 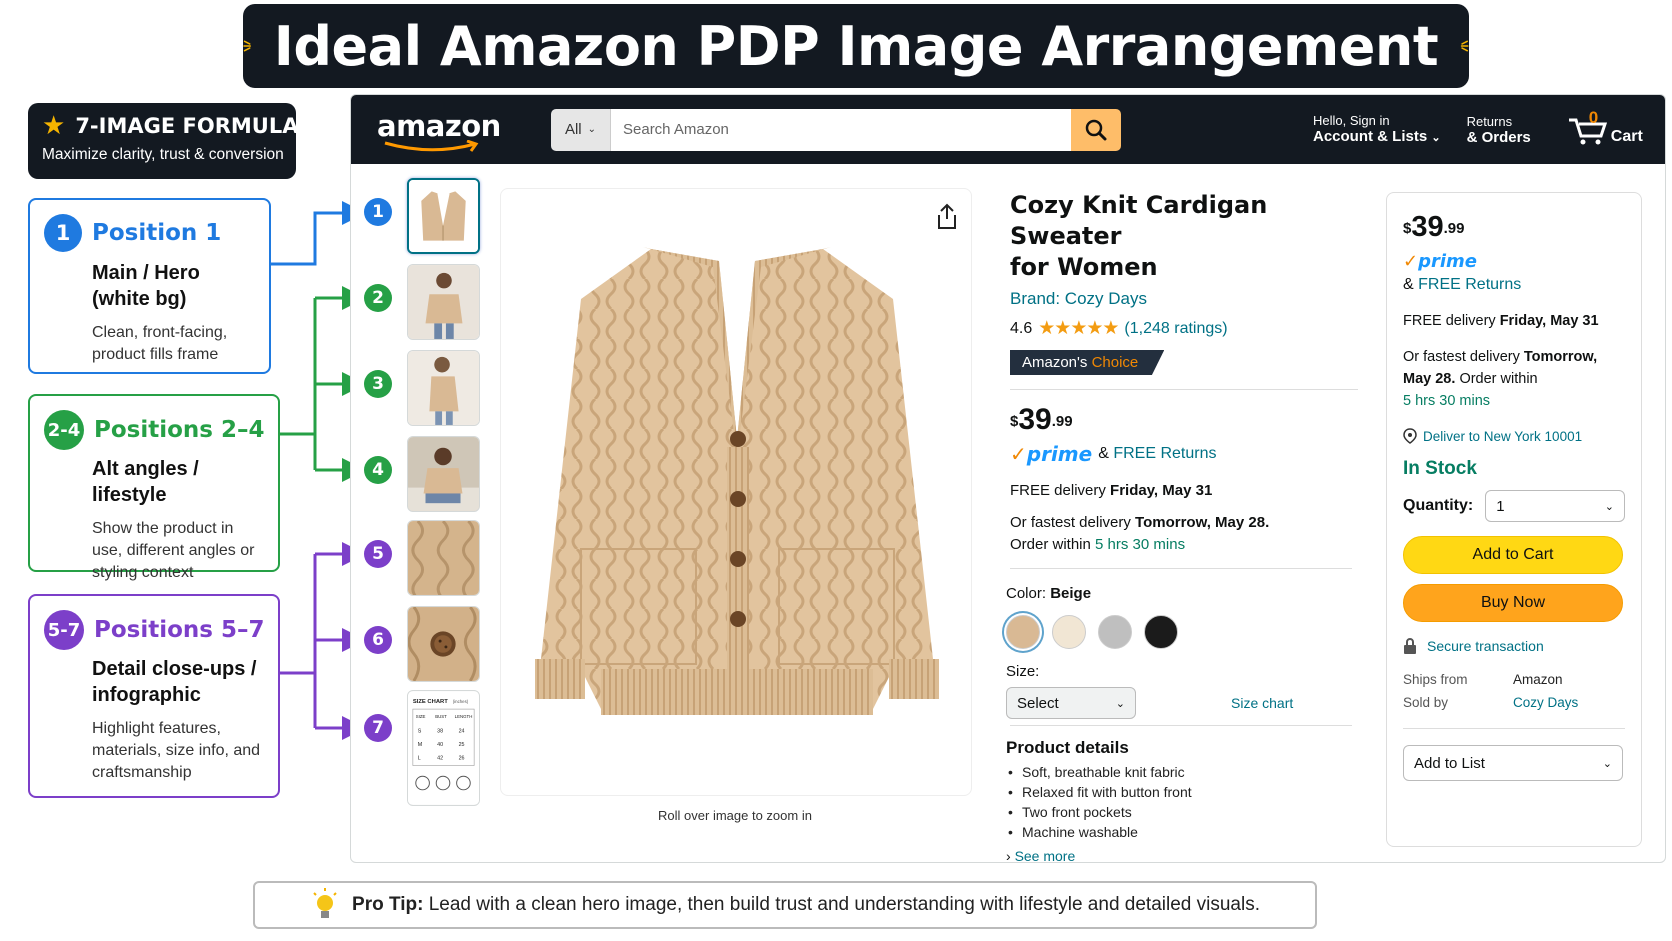 I want to click on fastest-prefix: Or fastest delivery, so click(x=1070, y=522).